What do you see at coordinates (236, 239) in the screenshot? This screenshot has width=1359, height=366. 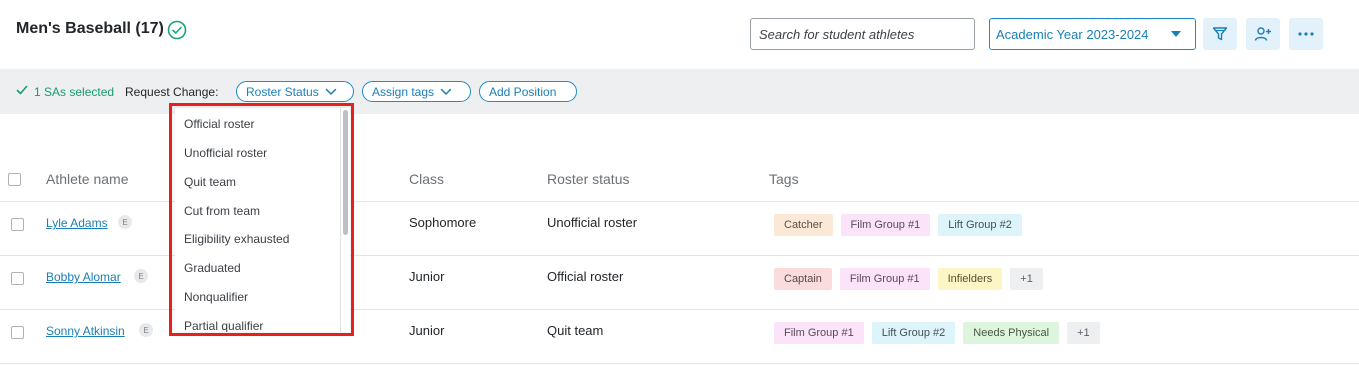 I see `menu-item-eligibility-exhausted: Eligibility exhausted` at bounding box center [236, 239].